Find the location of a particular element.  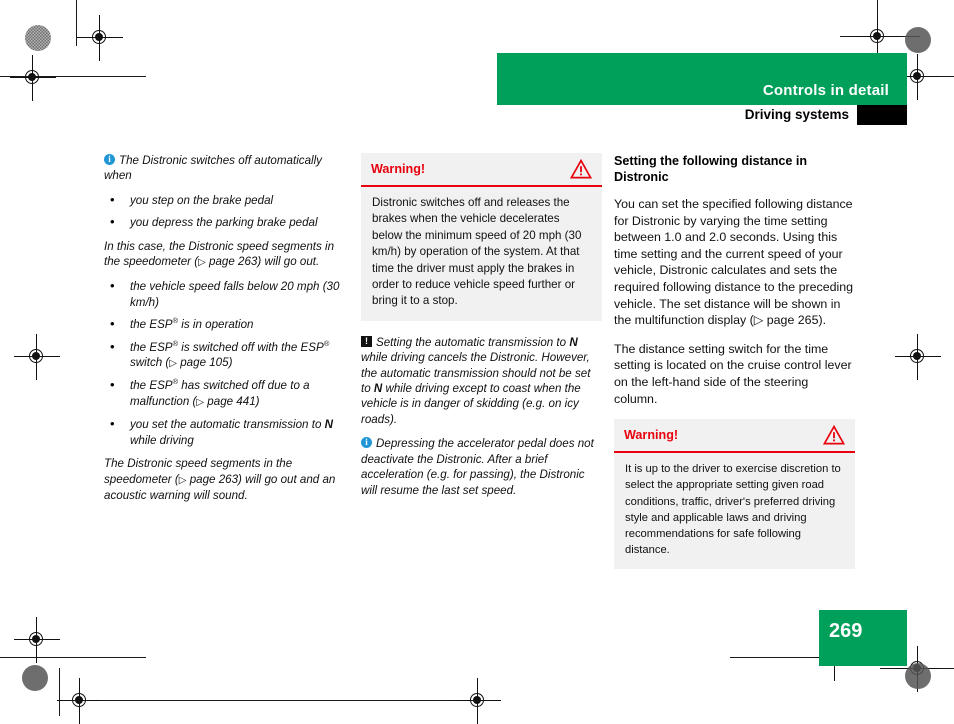

chapter-header-bar: Controls in detail is located at coordinates (702, 79).